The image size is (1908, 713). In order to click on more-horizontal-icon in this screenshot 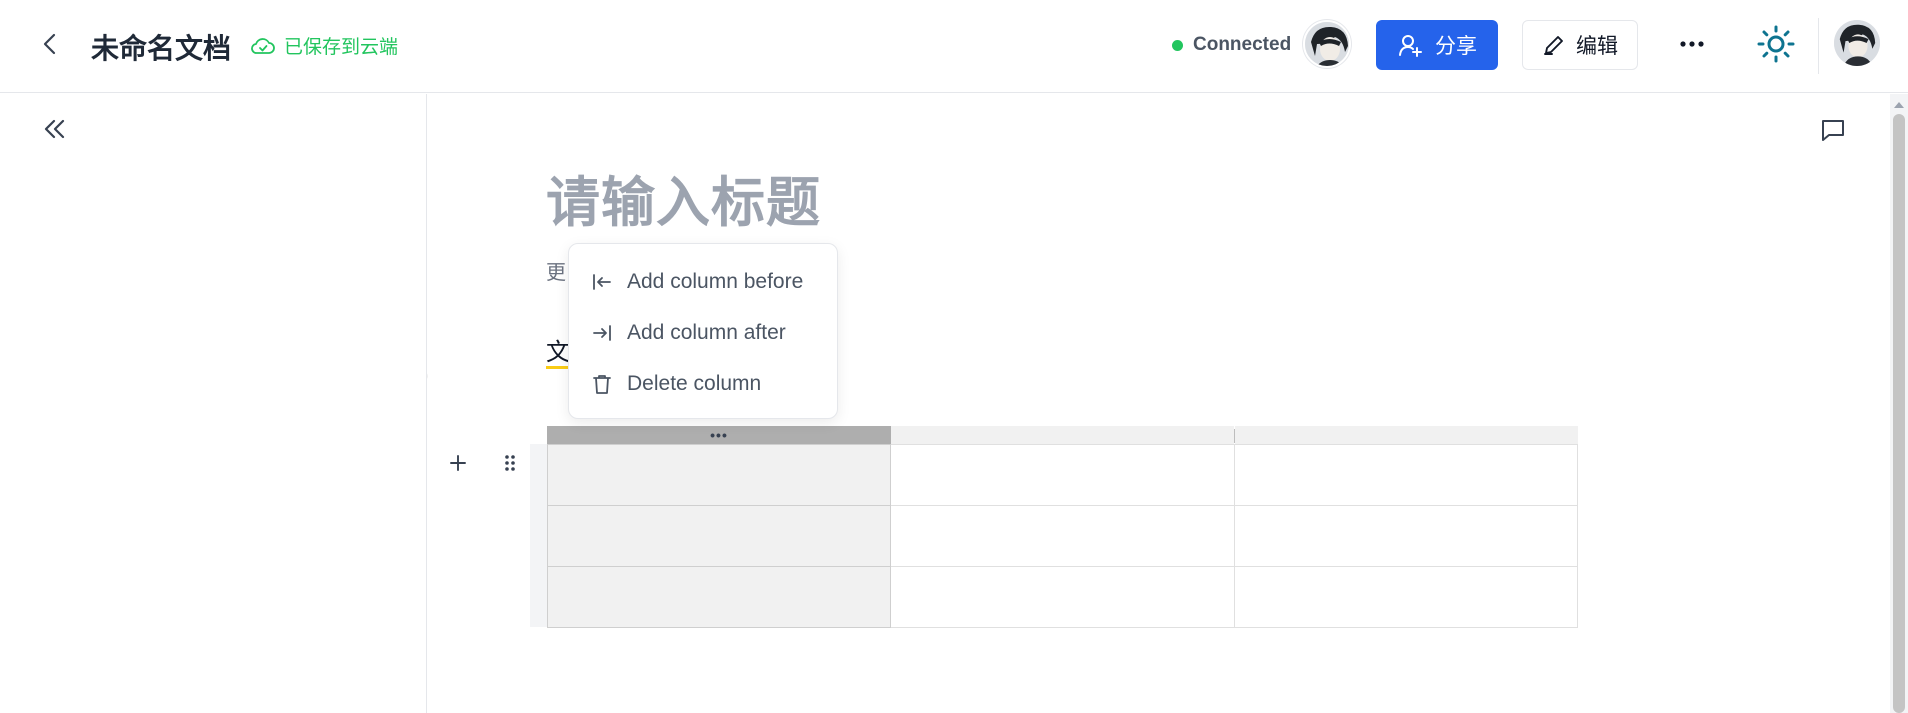, I will do `click(1692, 44)`.